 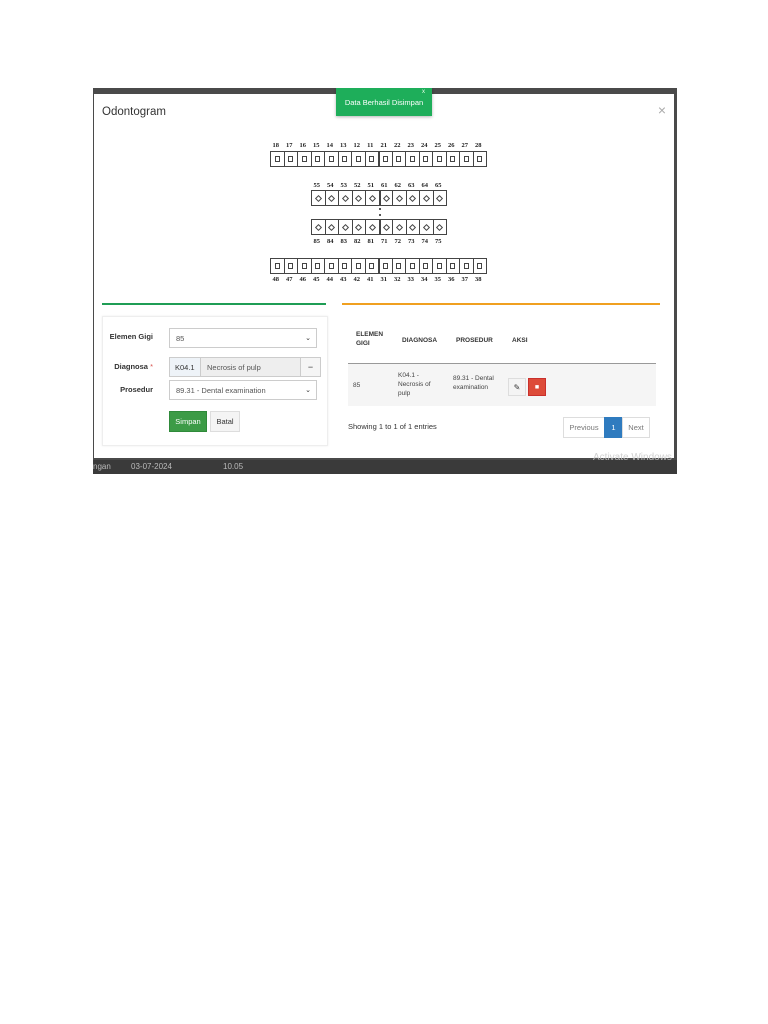 What do you see at coordinates (465, 145) in the screenshot?
I see `tooth-number: 27` at bounding box center [465, 145].